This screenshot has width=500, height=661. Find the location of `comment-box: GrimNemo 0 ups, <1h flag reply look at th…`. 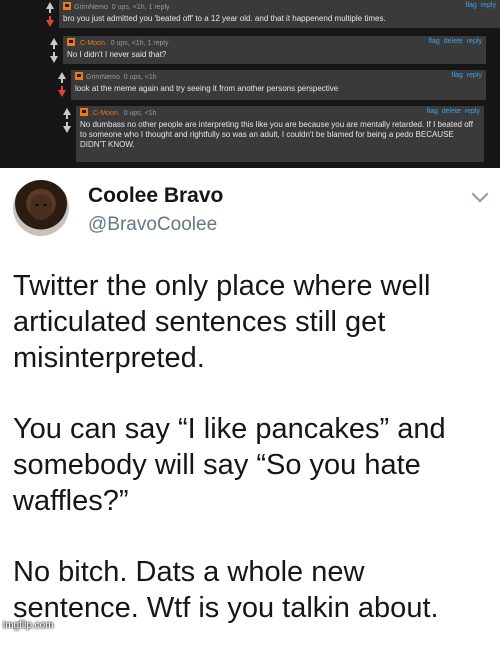

comment-box: GrimNemo 0 ups, <1h flag reply look at th… is located at coordinates (278, 85).